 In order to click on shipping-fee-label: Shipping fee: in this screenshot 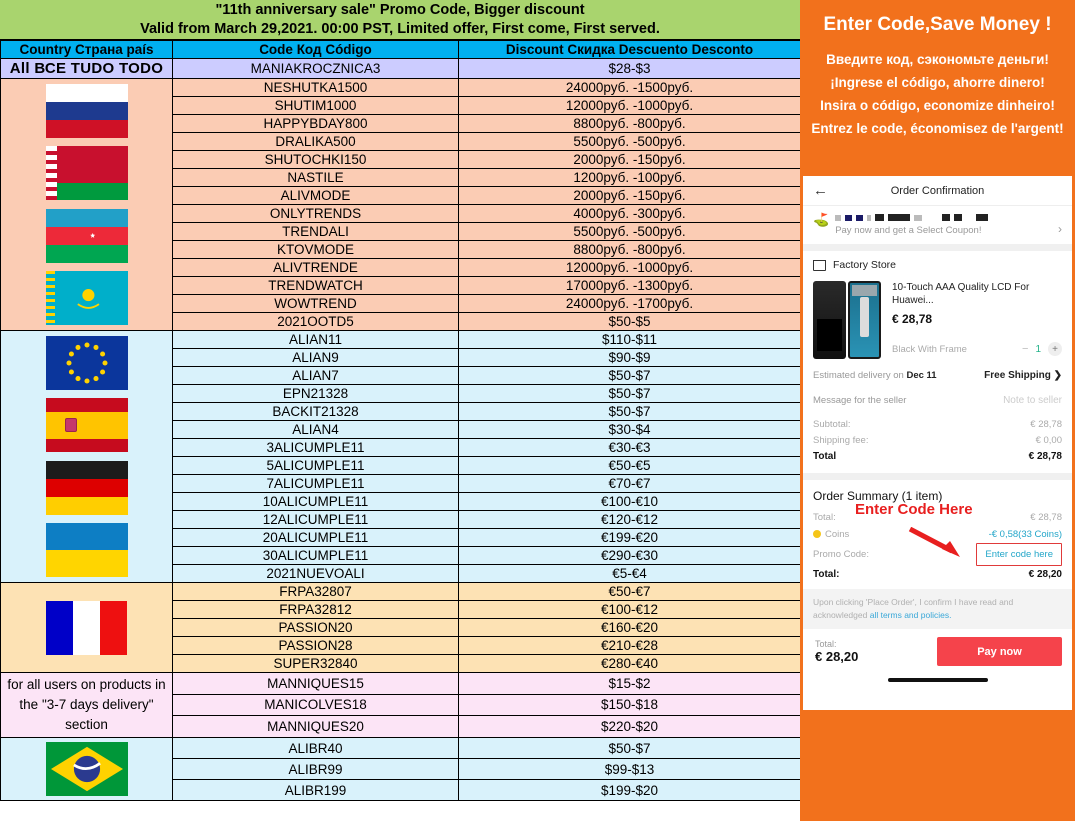, I will do `click(841, 440)`.